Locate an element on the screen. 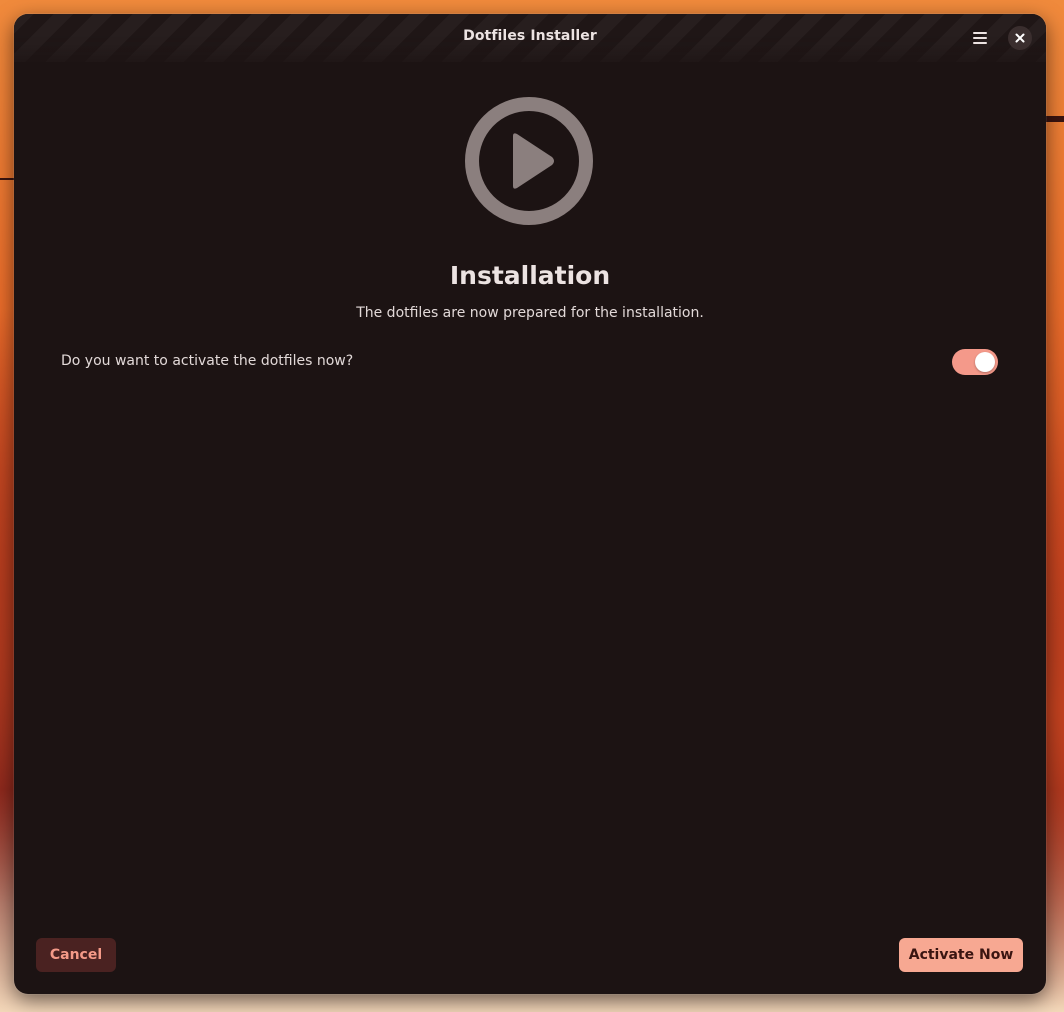 The height and width of the screenshot is (1012, 1064). page-title: Installation is located at coordinates (530, 275).